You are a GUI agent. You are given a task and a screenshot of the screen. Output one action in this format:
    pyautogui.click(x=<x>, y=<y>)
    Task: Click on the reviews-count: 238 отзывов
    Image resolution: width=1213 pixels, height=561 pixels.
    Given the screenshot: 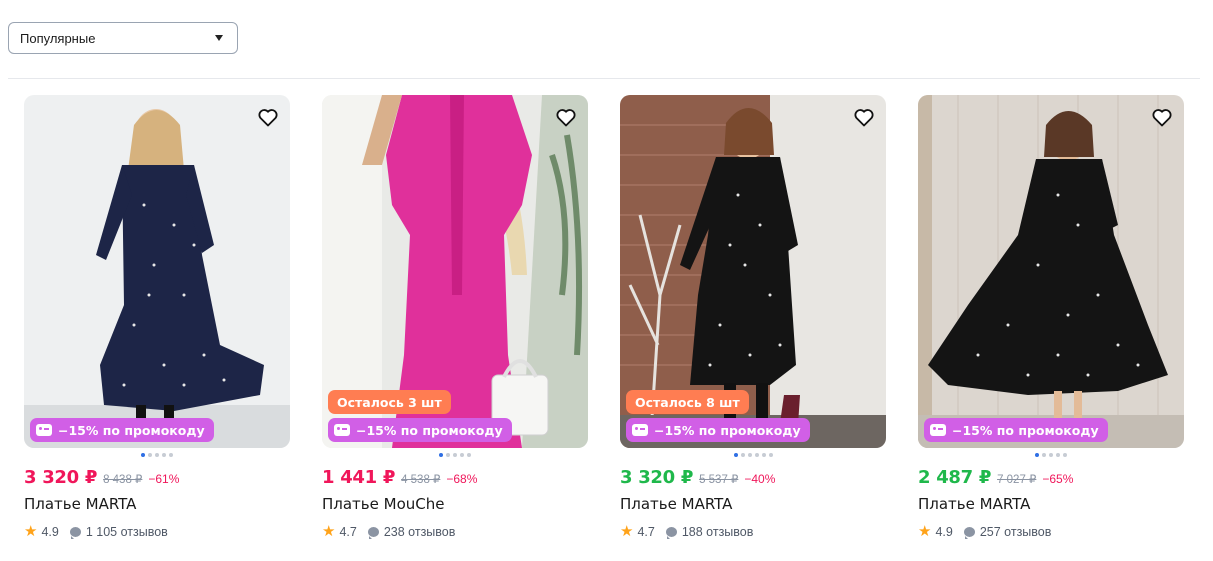 What is the action you would take?
    pyautogui.click(x=420, y=532)
    